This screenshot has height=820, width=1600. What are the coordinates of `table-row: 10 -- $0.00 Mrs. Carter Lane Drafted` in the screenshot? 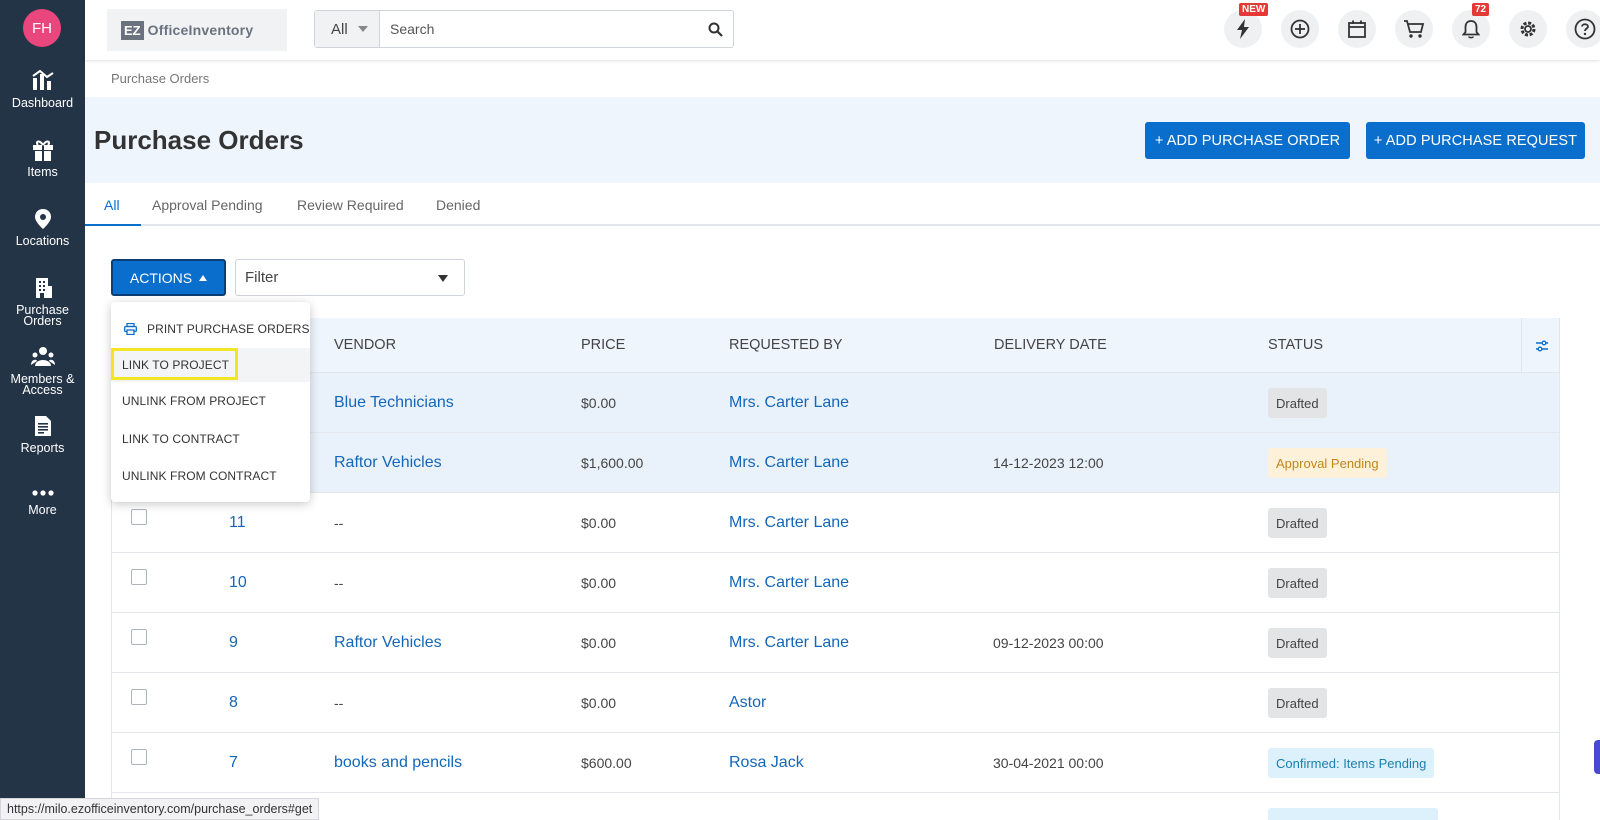 It's located at (835, 583).